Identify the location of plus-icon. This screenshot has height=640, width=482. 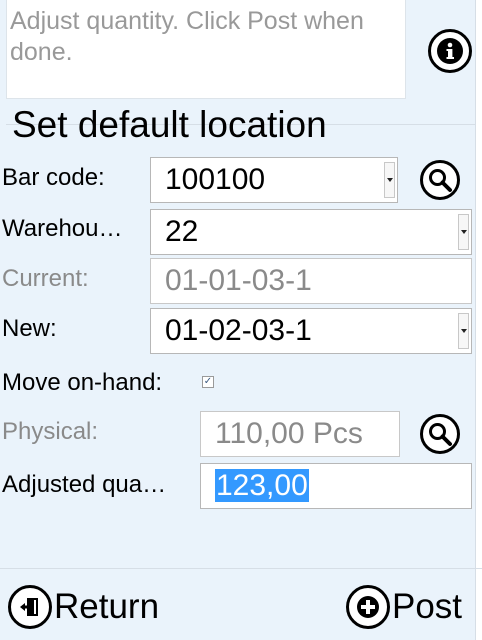
(368, 607).